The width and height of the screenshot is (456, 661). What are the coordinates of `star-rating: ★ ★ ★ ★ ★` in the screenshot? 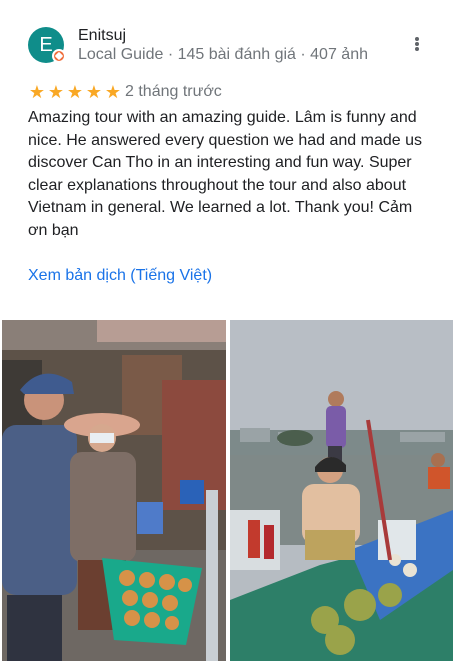 It's located at (75, 92).